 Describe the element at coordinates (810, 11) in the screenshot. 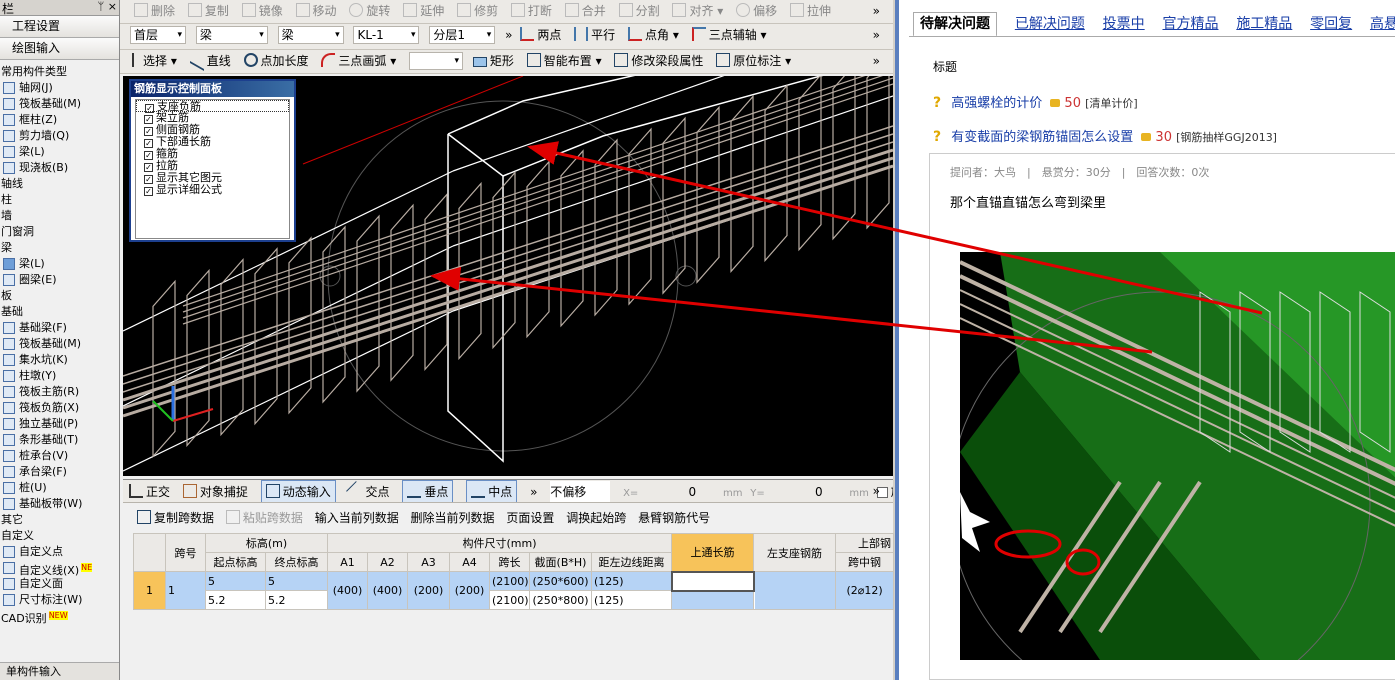

I see `stretch-button: 拉伸` at that location.